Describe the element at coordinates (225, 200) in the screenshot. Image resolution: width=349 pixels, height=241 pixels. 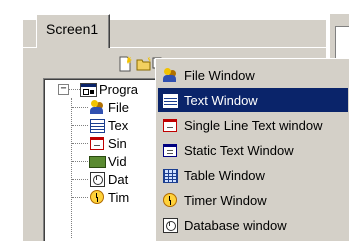
I see `menu-item-label: Timer Window` at that location.